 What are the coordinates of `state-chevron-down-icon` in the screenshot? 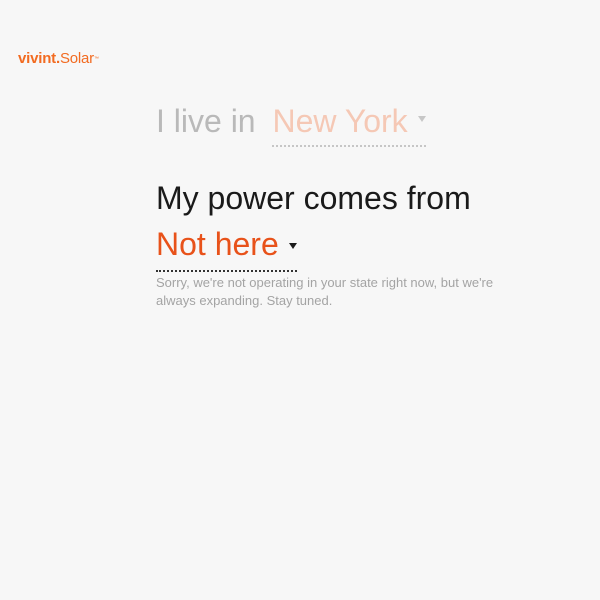 It's located at (421, 119).